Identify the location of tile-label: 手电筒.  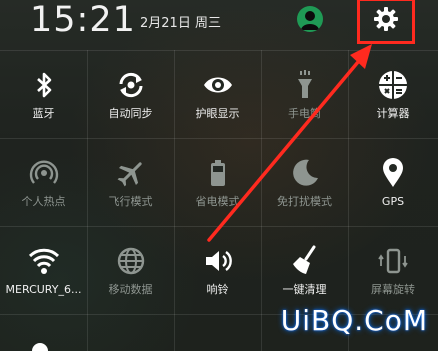
(304, 113).